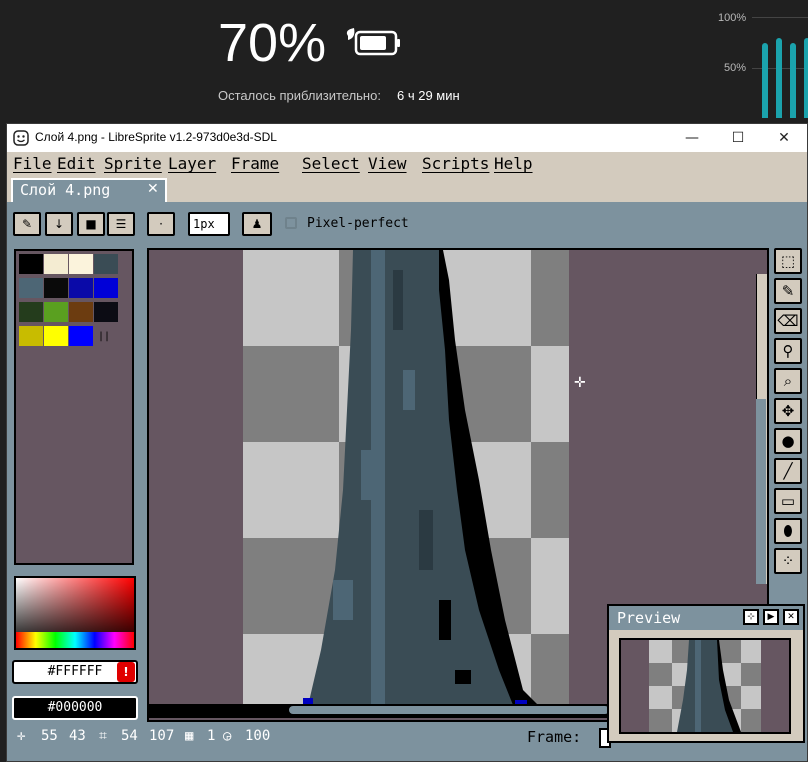 This screenshot has height=762, width=808. Describe the element at coordinates (91, 224) in the screenshot. I see `square-brush-icon: ■` at that location.